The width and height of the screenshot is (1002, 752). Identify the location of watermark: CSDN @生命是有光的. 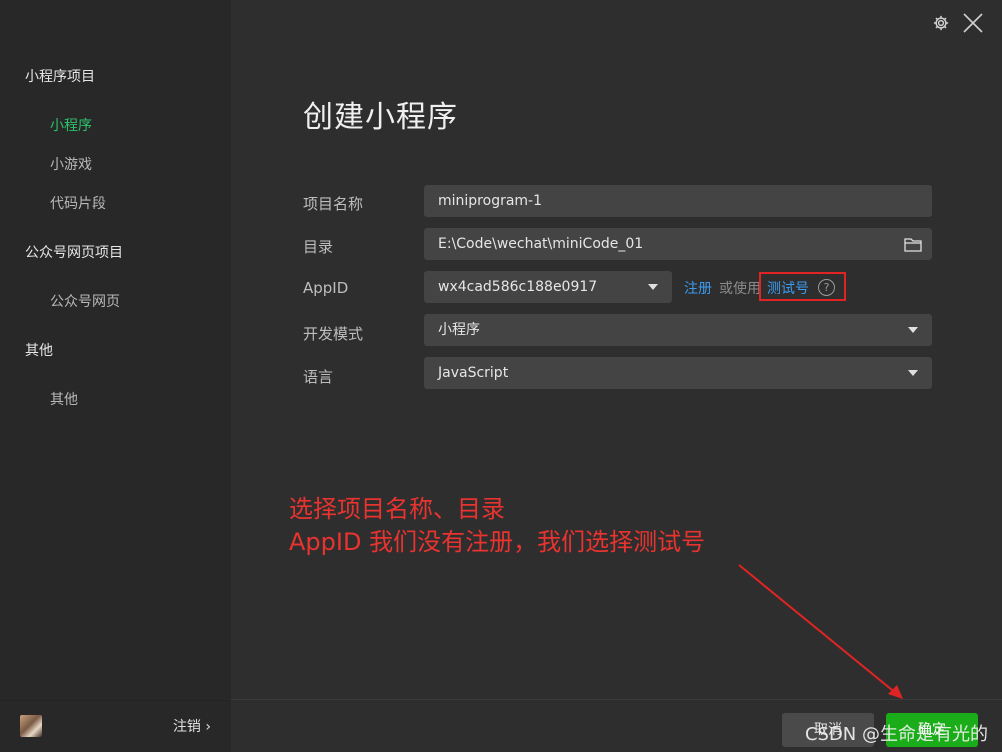
(896, 734).